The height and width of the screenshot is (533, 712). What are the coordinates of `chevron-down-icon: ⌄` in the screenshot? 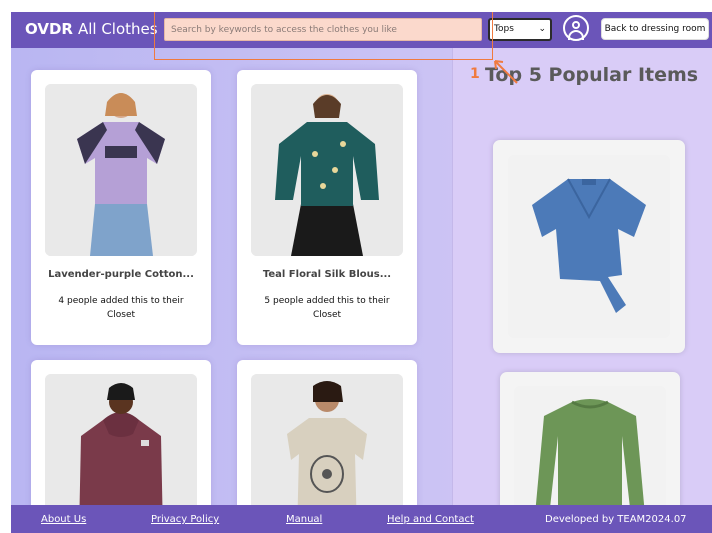 It's located at (542, 29).